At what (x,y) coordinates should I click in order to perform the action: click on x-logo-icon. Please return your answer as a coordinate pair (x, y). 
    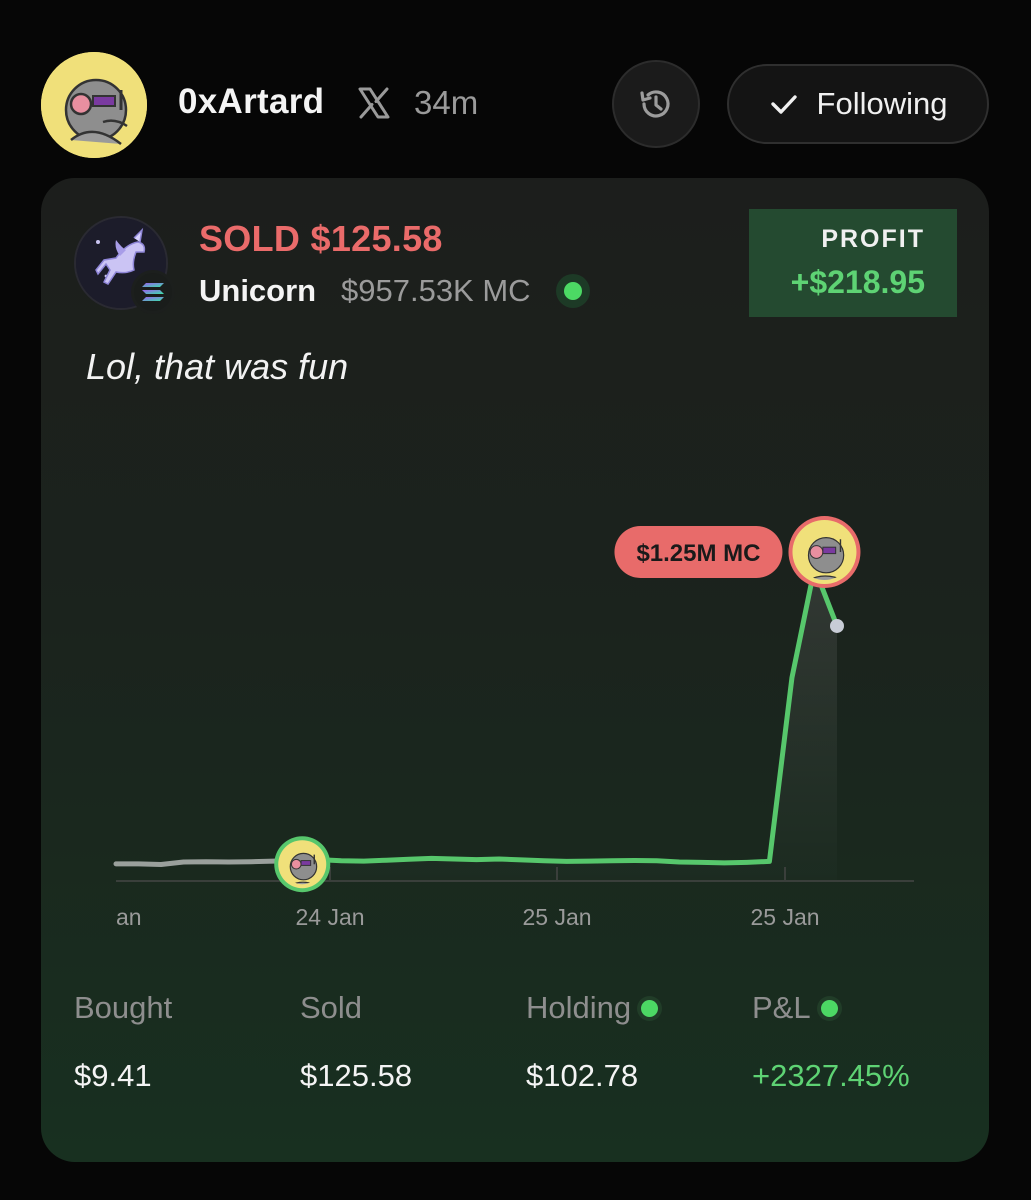
    Looking at the image, I should click on (374, 103).